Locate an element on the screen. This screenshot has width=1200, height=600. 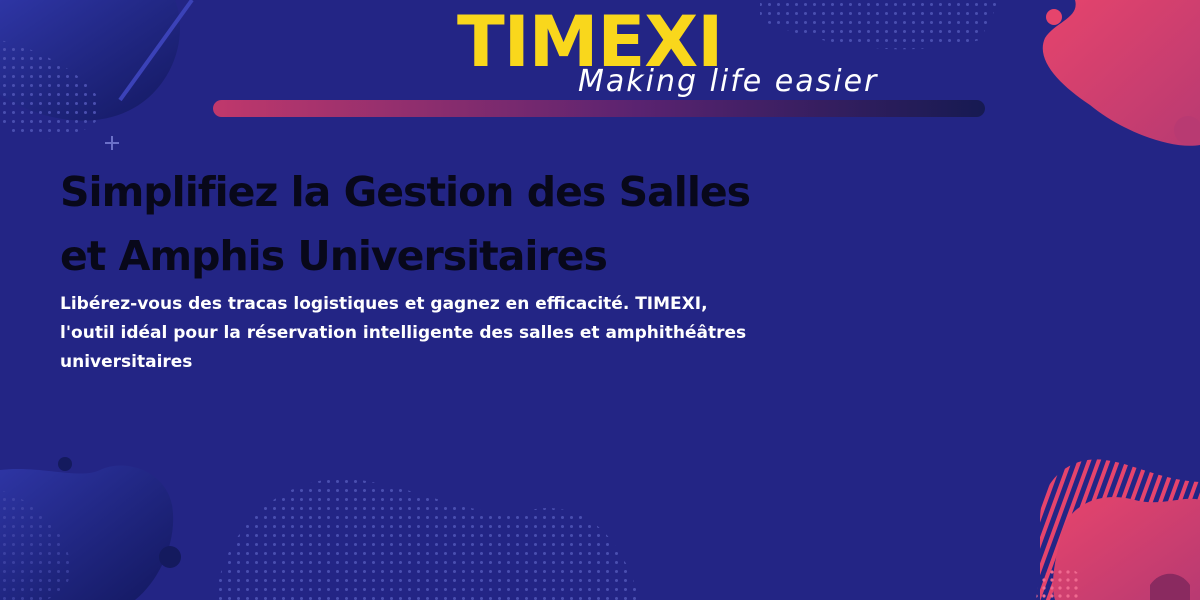
brand-tagline: Making life easier is located at coordinates (728, 81).